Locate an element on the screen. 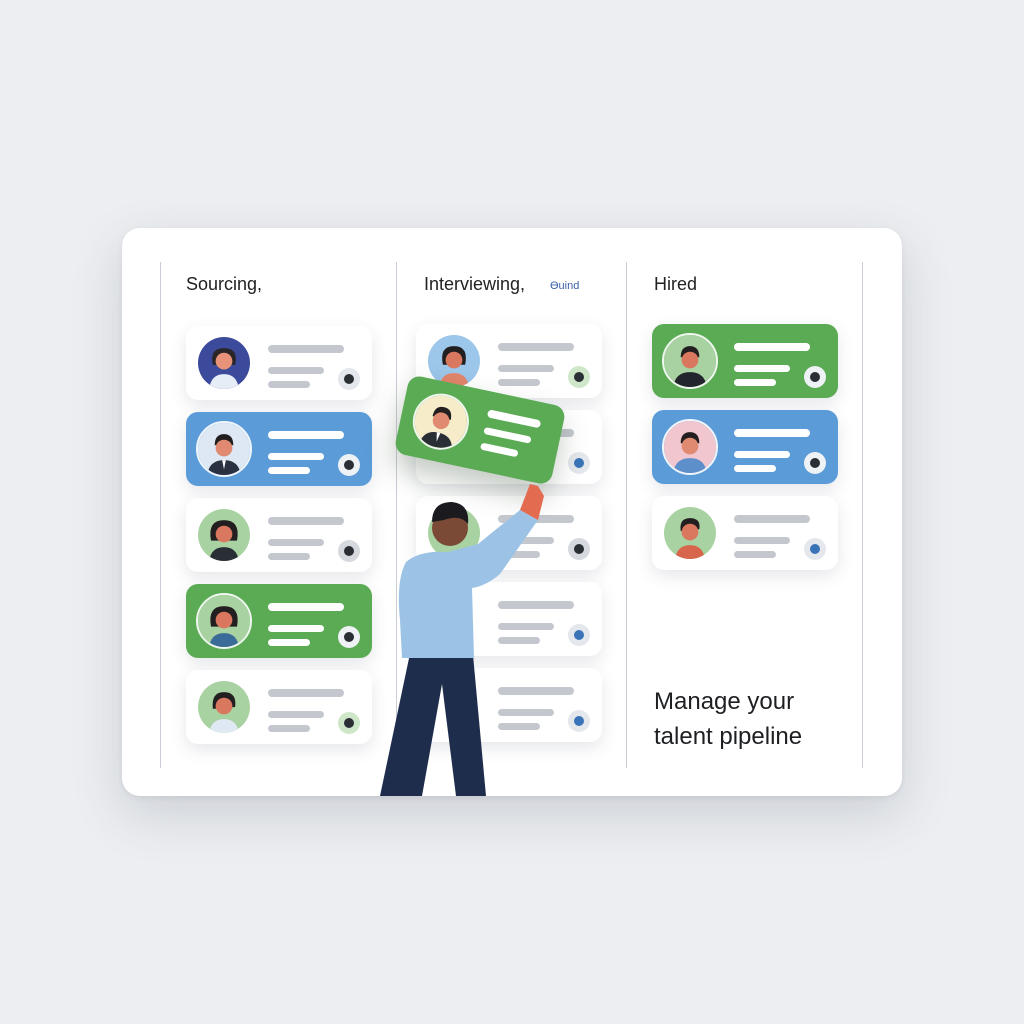 The image size is (1024, 1024). column-tag: Ɵuind is located at coordinates (565, 286).